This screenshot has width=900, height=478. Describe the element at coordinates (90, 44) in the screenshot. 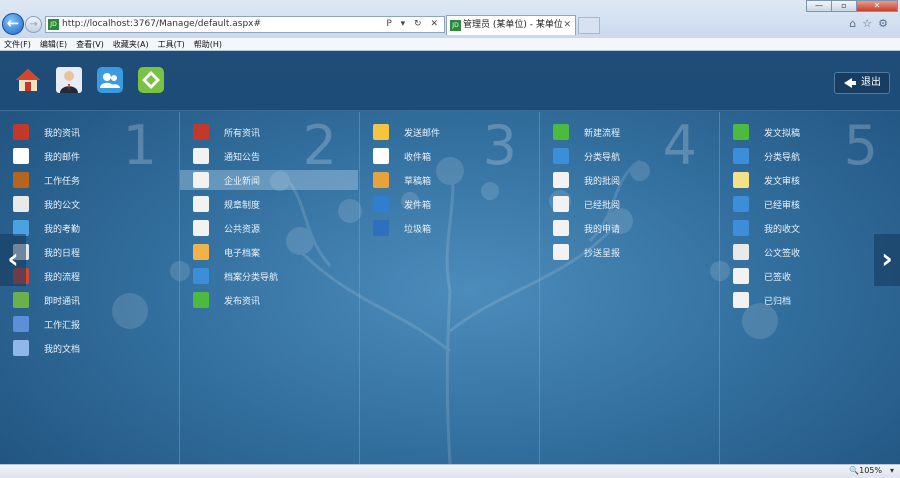

I see `menu-view: 查看(V)` at that location.